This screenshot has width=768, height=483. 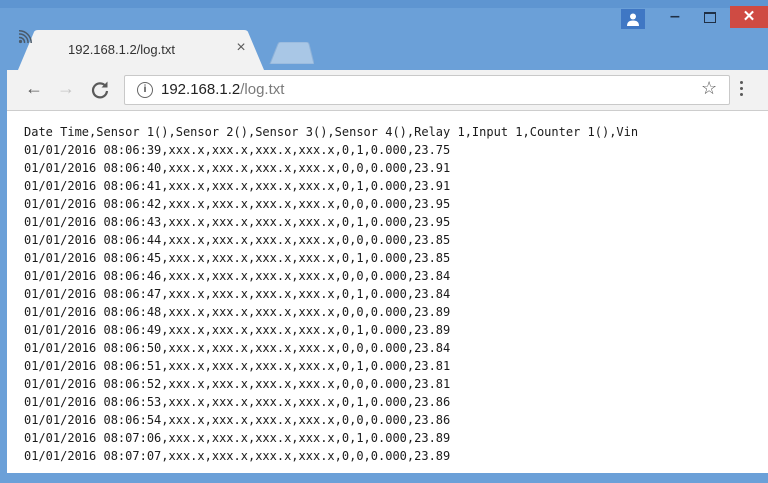 What do you see at coordinates (34, 88) in the screenshot?
I see `back-arrow-icon: ←` at bounding box center [34, 88].